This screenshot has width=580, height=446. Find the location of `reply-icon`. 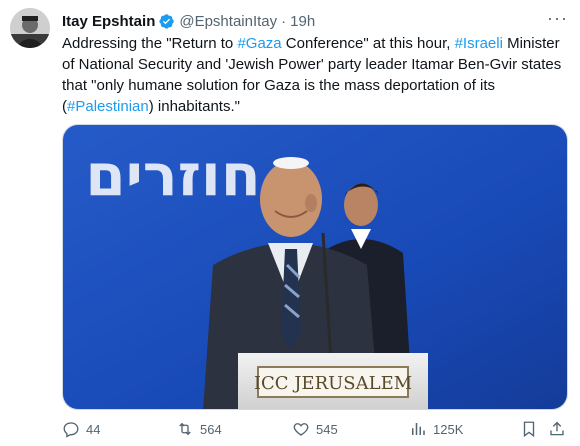

reply-icon is located at coordinates (71, 430).